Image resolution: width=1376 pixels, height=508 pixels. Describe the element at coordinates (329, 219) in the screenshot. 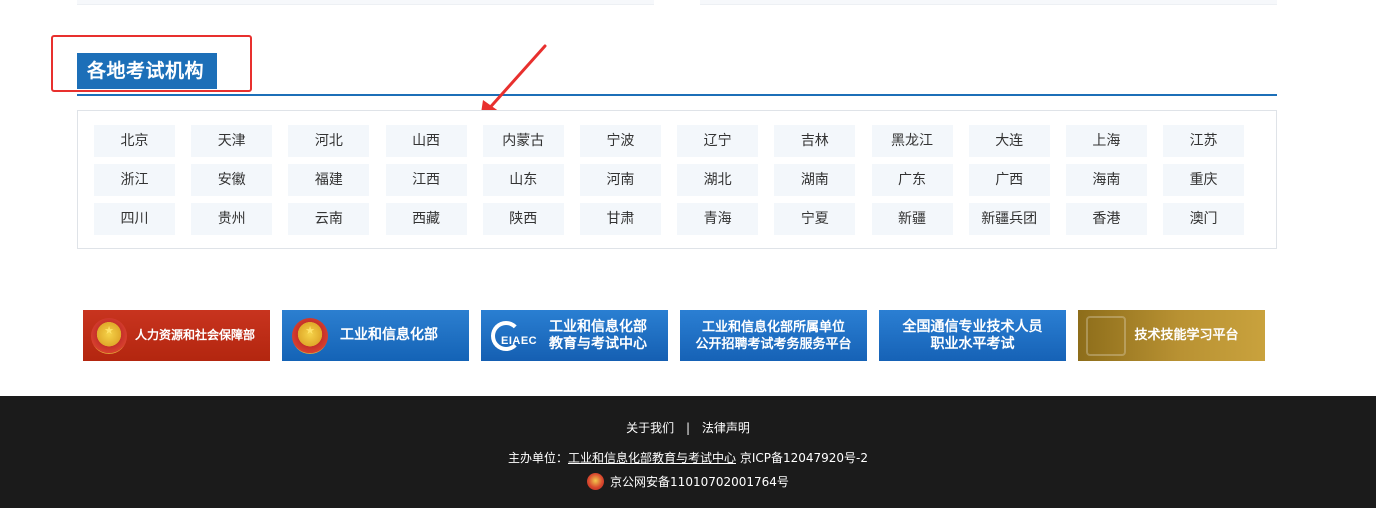

I see `region-link: 云南` at that location.